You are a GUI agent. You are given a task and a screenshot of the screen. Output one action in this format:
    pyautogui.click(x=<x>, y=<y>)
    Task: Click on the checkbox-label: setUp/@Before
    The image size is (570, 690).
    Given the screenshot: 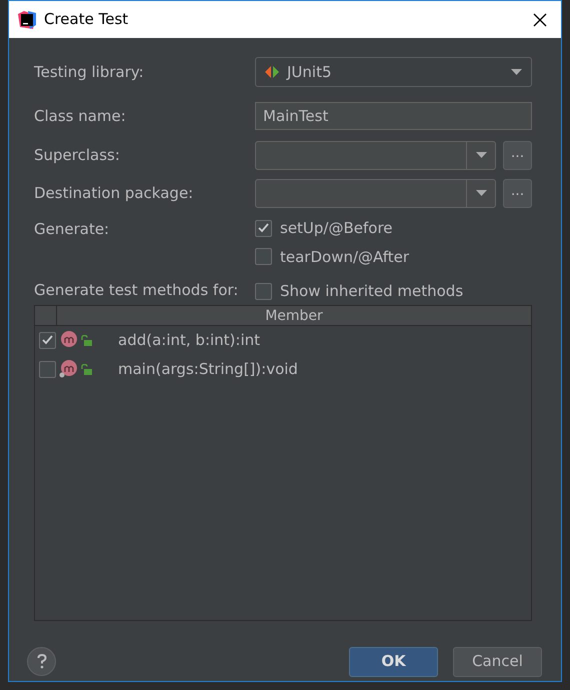 What is the action you would take?
    pyautogui.click(x=336, y=228)
    